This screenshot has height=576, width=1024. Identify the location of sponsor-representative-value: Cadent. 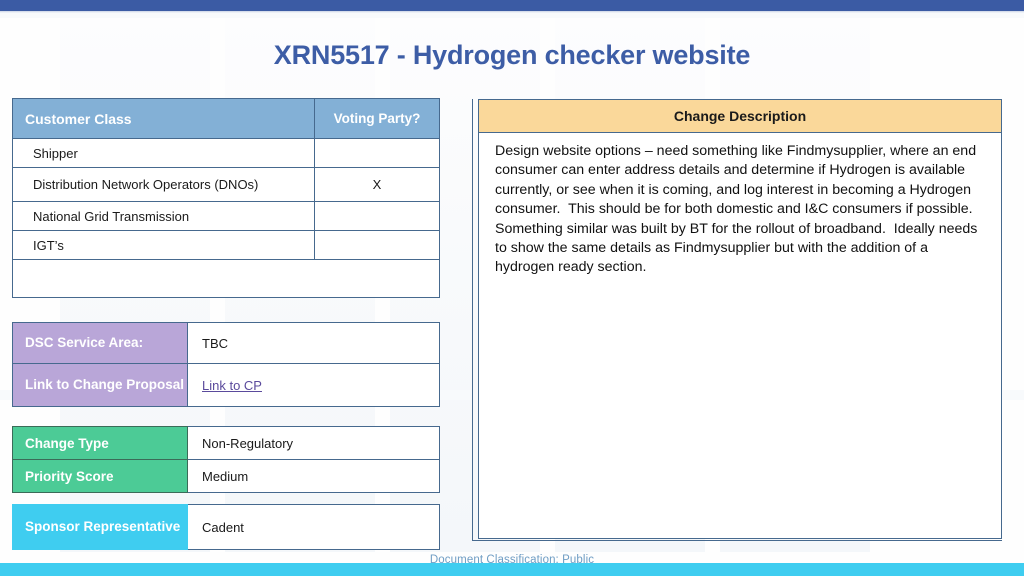
(313, 527).